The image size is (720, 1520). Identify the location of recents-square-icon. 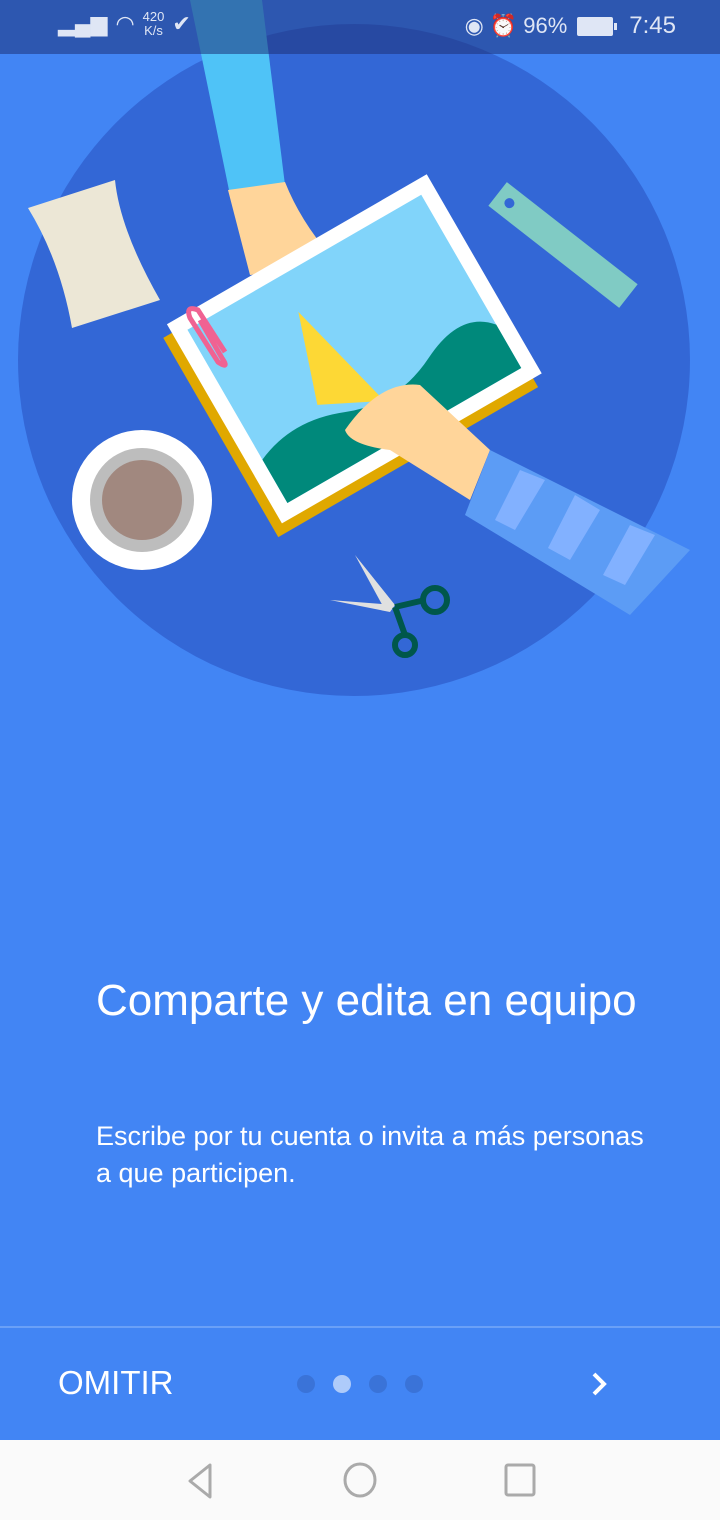
(520, 1480).